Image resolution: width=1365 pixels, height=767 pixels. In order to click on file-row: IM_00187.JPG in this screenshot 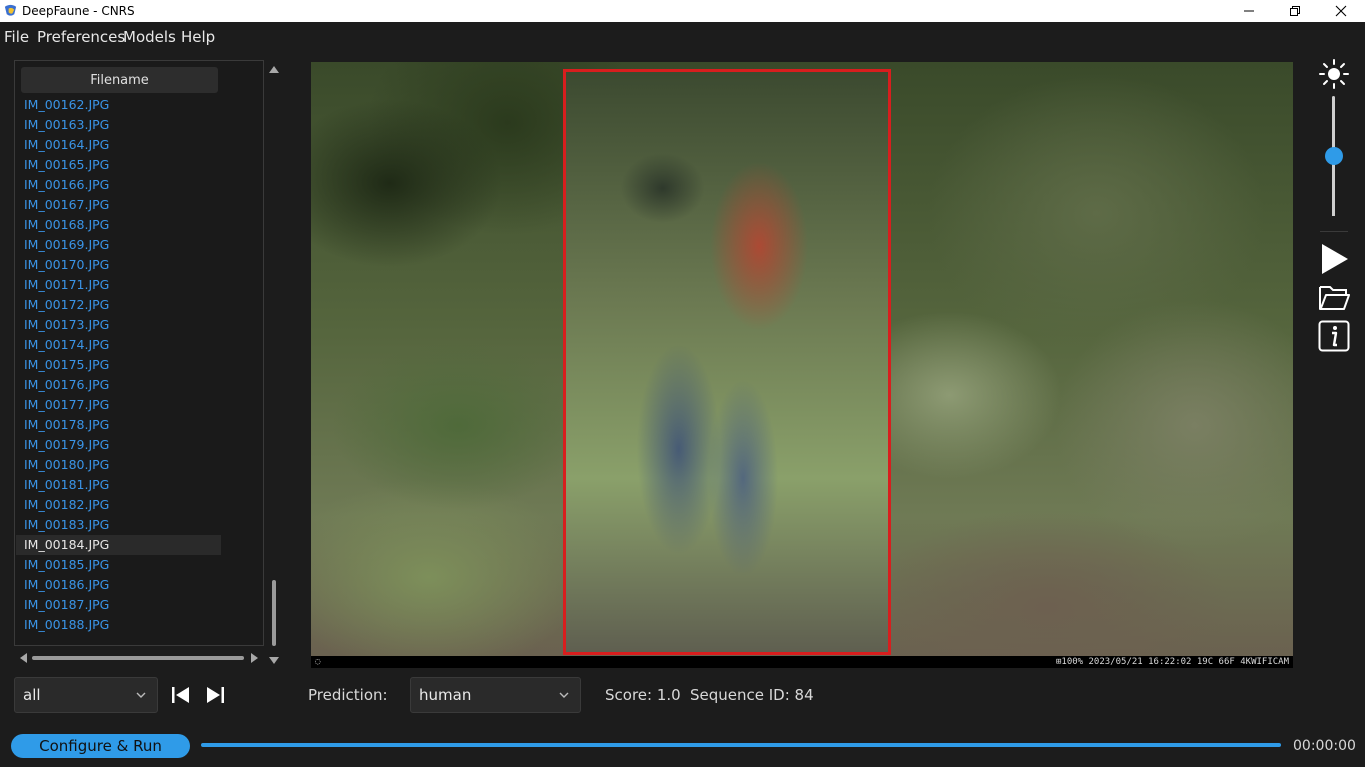, I will do `click(118, 605)`.